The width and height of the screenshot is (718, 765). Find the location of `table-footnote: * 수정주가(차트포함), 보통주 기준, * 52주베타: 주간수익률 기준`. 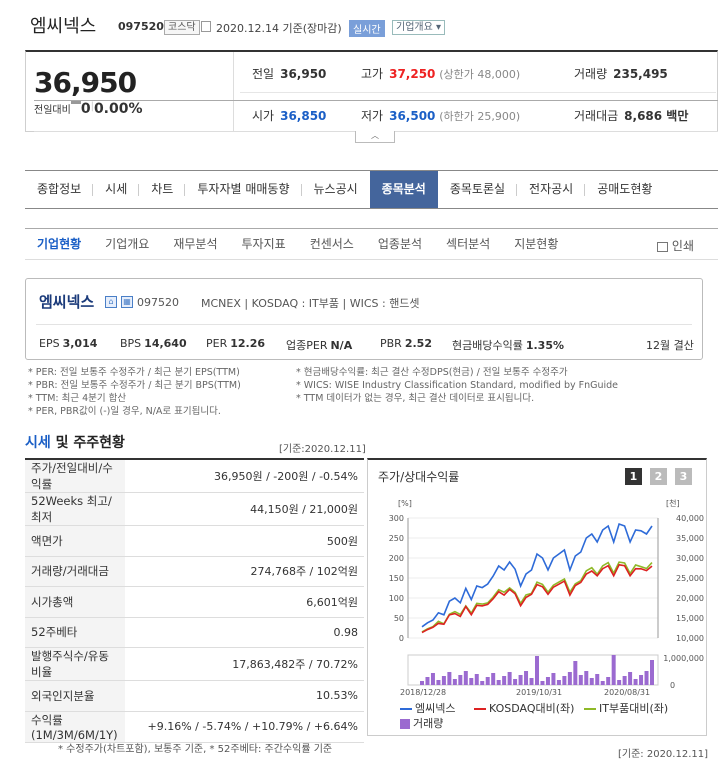

table-footnote: * 수정주가(차트포함), 보통주 기준, * 52주베타: 주간수익률 기준 is located at coordinates (195, 749).